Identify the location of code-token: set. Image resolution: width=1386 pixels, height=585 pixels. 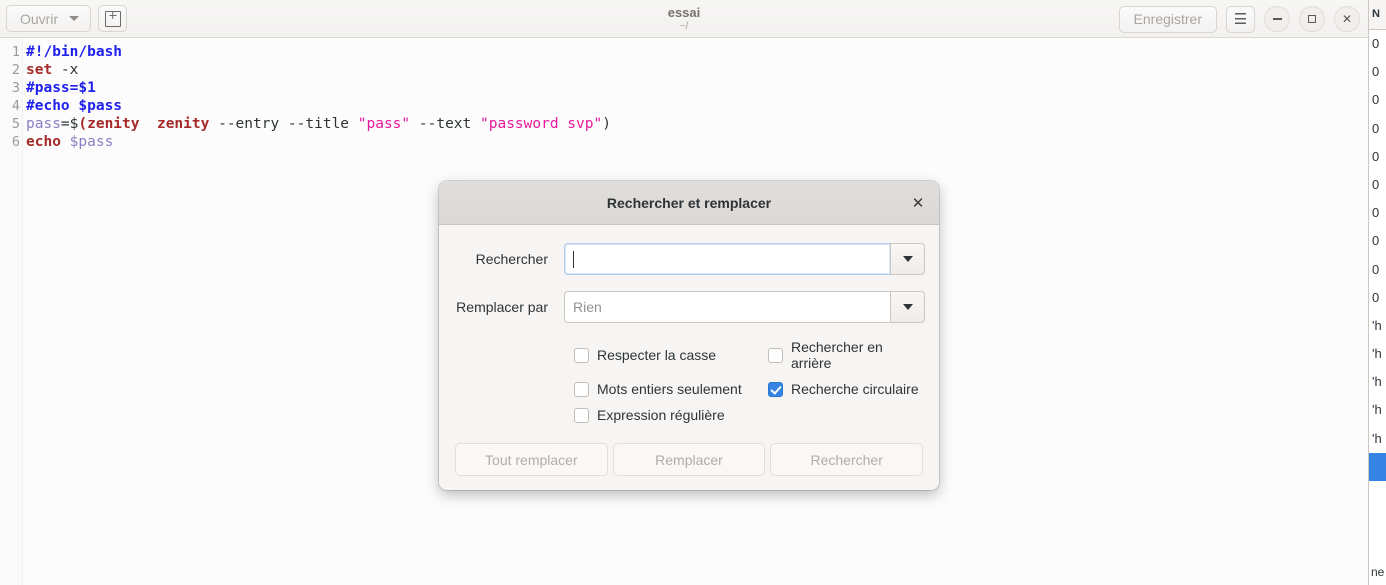
(39, 70).